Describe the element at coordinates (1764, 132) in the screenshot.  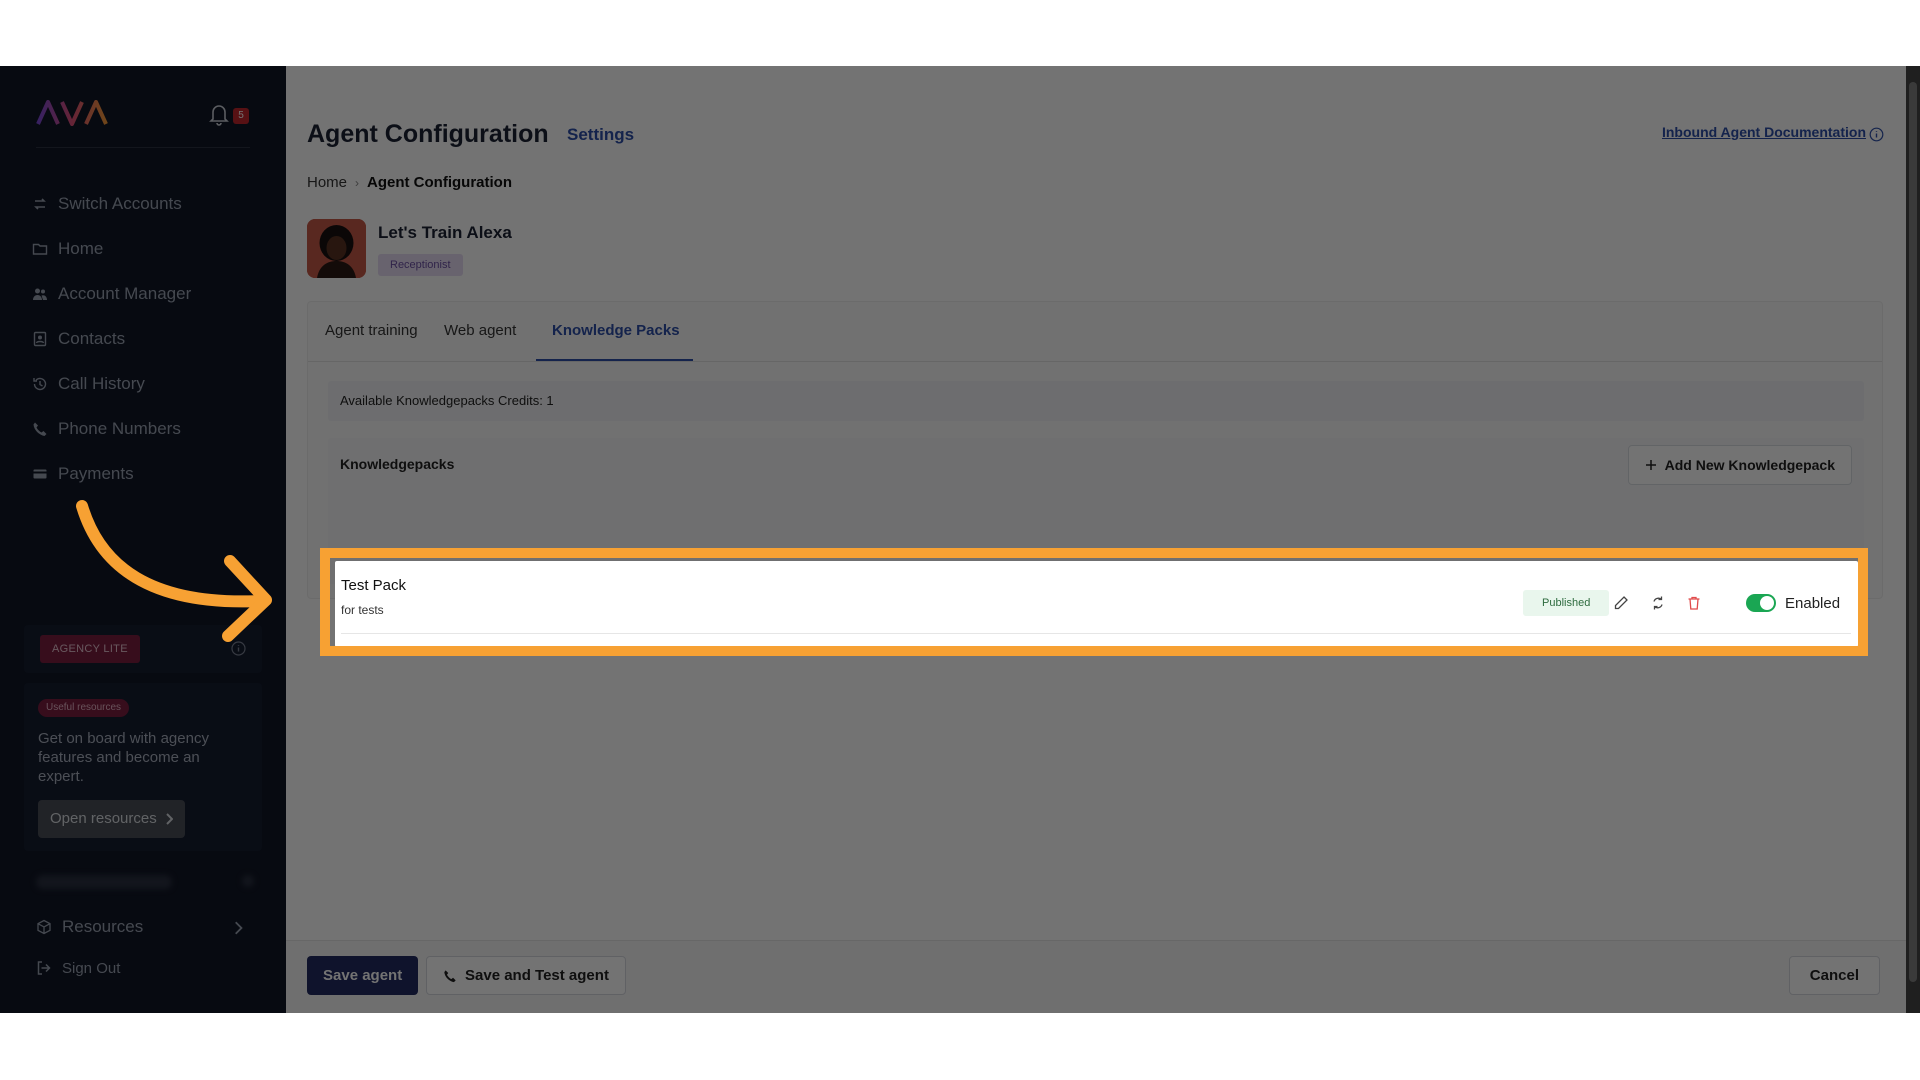
I see `documentation-link: Inbound Agent Documentation` at that location.